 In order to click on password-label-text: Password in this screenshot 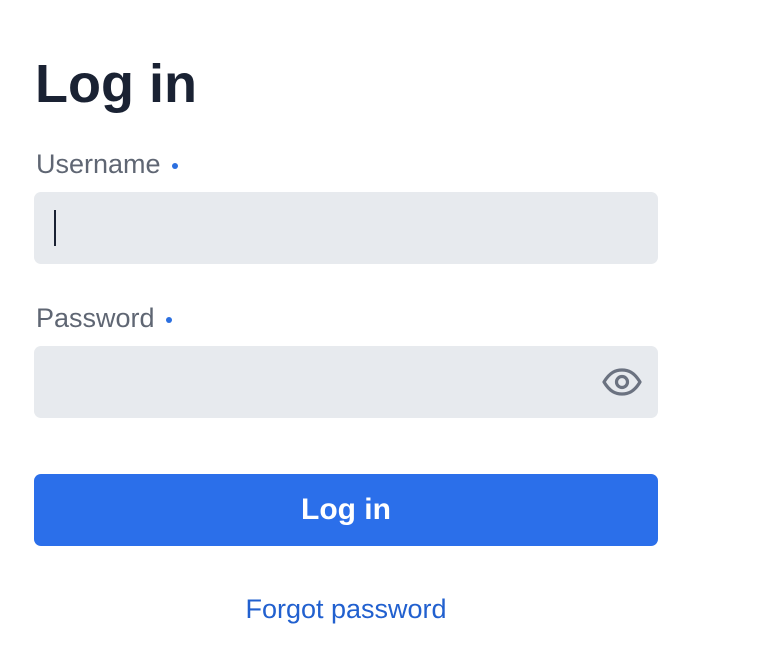, I will do `click(95, 318)`.